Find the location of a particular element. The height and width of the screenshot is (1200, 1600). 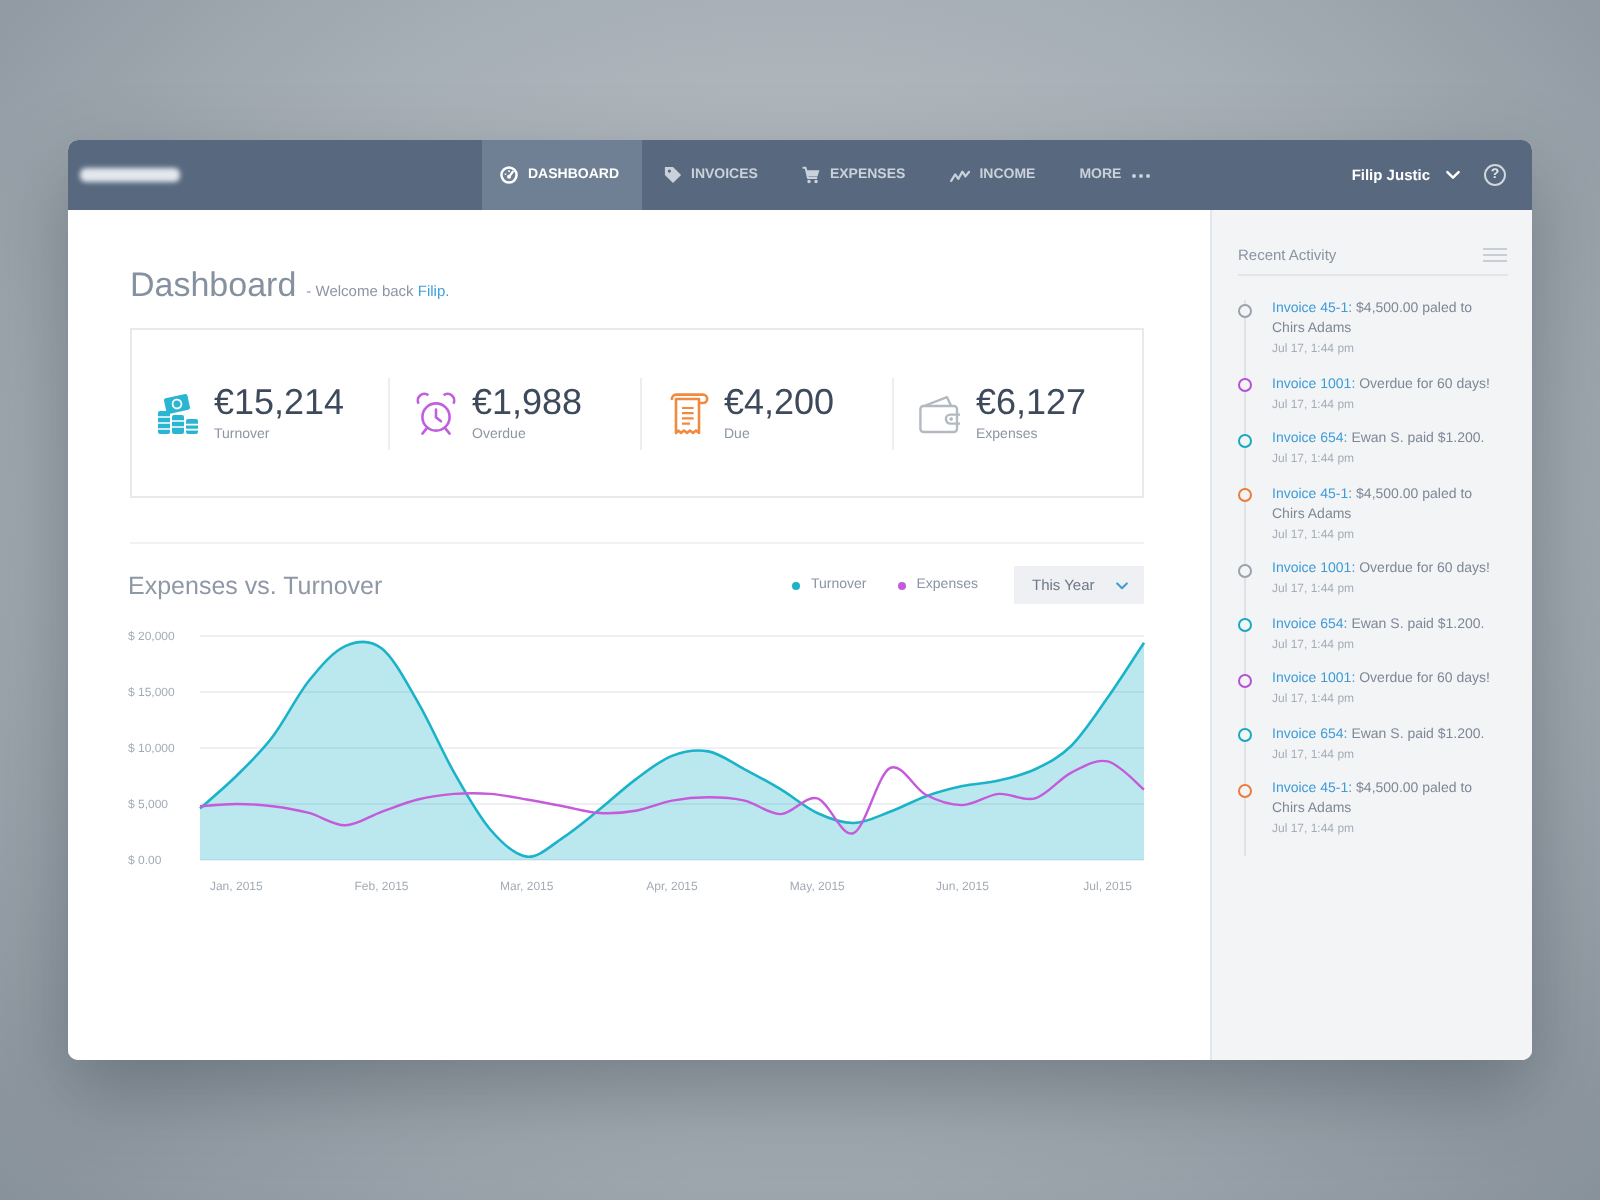

stat-value: €6,127 is located at coordinates (1031, 403).